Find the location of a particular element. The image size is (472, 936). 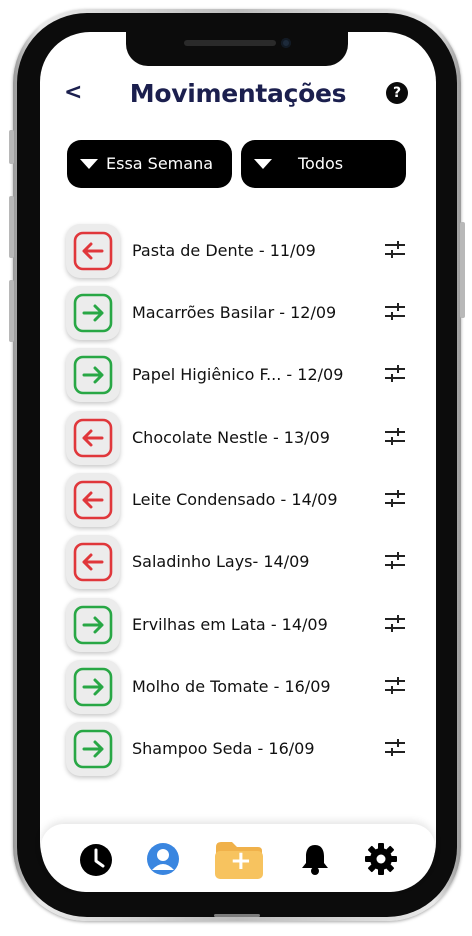

chevron-left-icon: < is located at coordinates (73, 92).